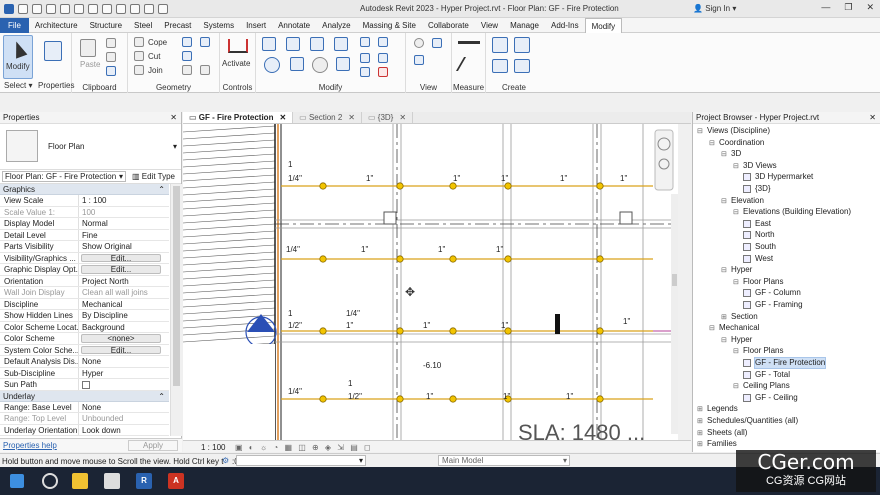  What do you see at coordinates (722, 409) in the screenshot?
I see `browser-node: Legends` at bounding box center [722, 409].